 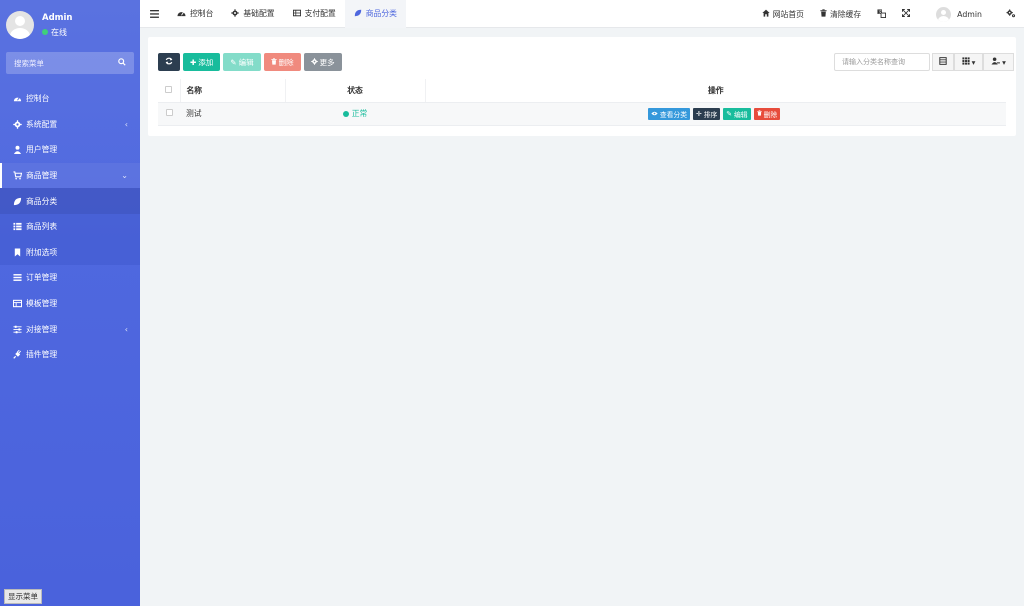 I want to click on row-actions: 查看分类 ✛ 排序 ✎ 编辑 删除, so click(x=715, y=113).